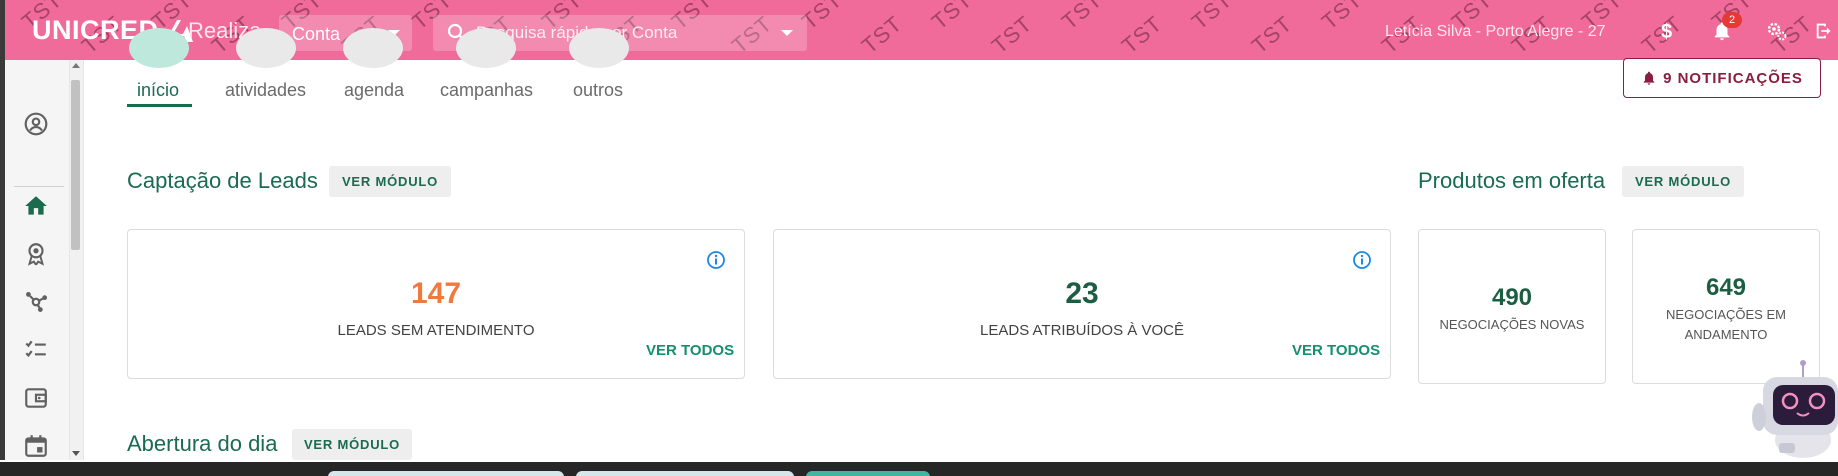  I want to click on calendar-icon, so click(36, 446).